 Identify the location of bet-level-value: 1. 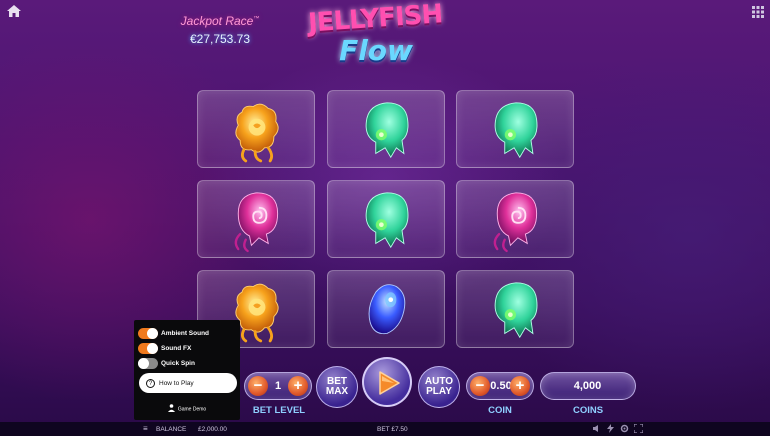
(278, 386).